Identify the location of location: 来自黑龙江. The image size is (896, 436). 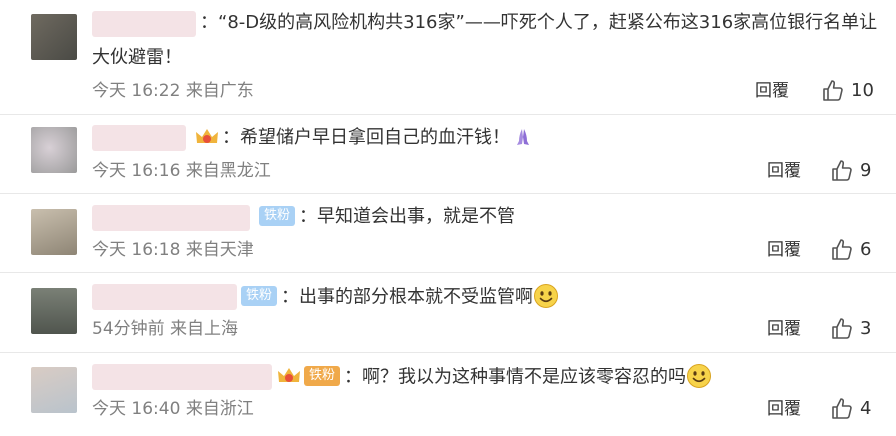
(228, 171).